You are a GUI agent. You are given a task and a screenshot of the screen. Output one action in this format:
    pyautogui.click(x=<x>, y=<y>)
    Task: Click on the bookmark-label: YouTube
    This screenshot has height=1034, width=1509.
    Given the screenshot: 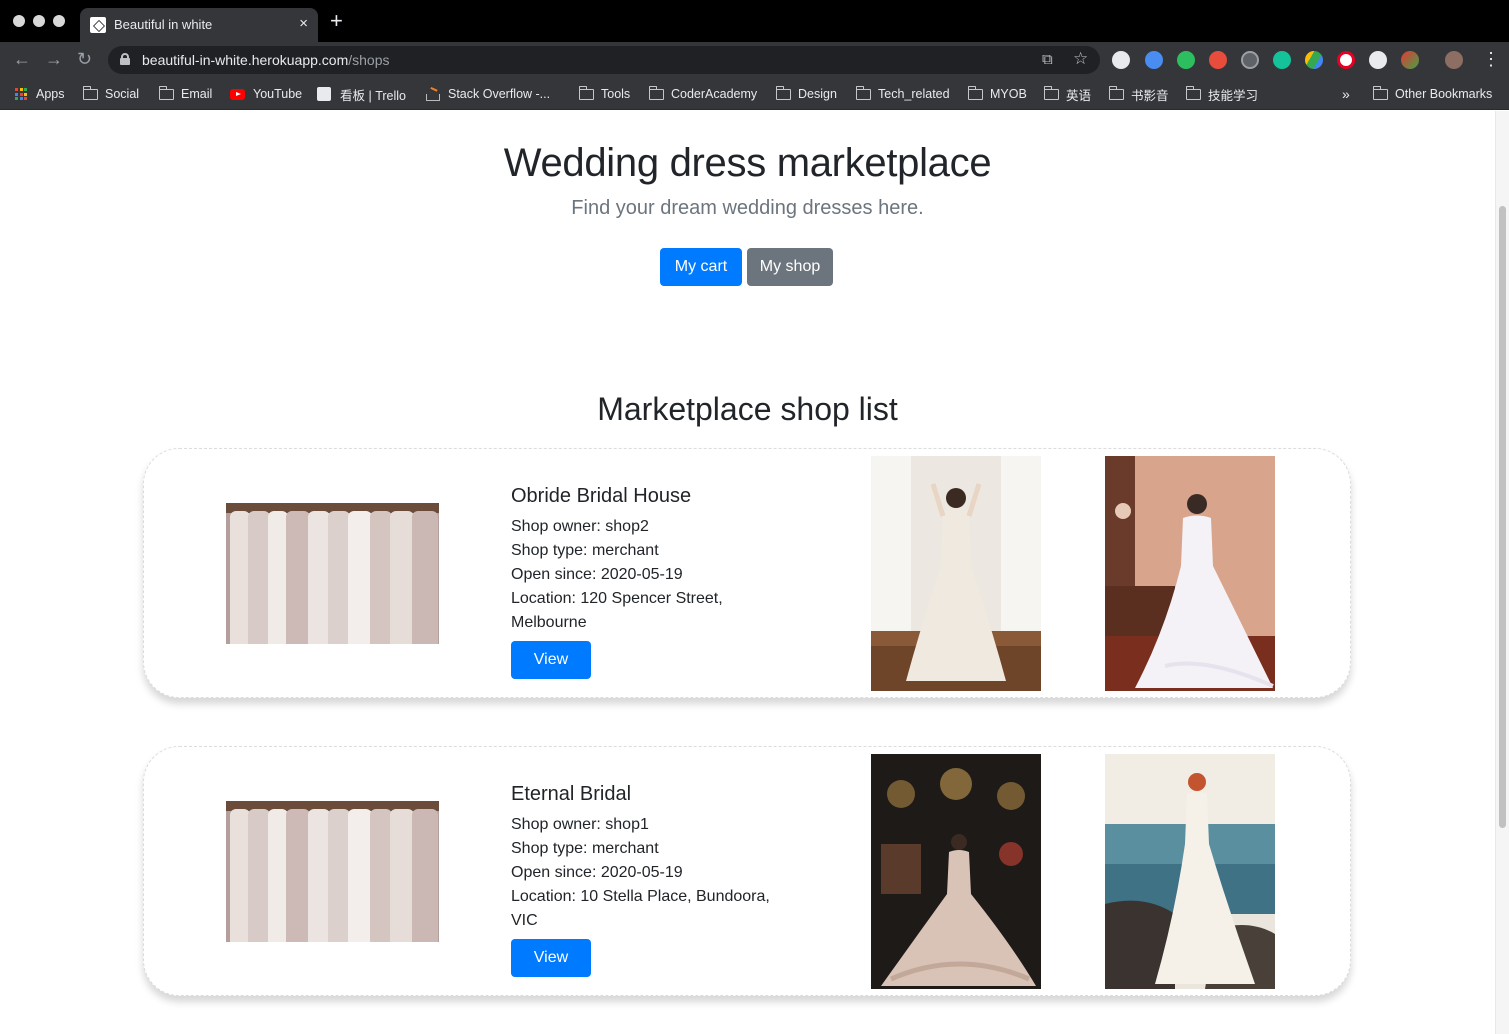 What is the action you would take?
    pyautogui.click(x=278, y=94)
    